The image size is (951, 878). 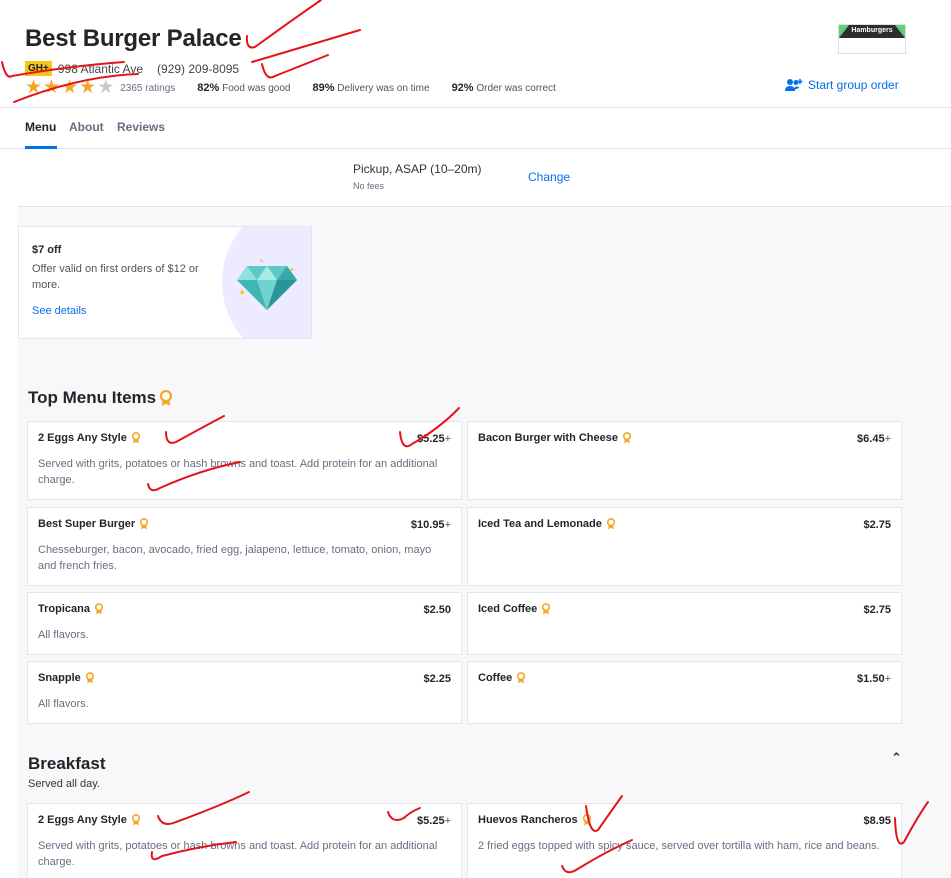 What do you see at coordinates (417, 169) in the screenshot?
I see `pickup-mode: Pickup, ASAP (10–20m)` at bounding box center [417, 169].